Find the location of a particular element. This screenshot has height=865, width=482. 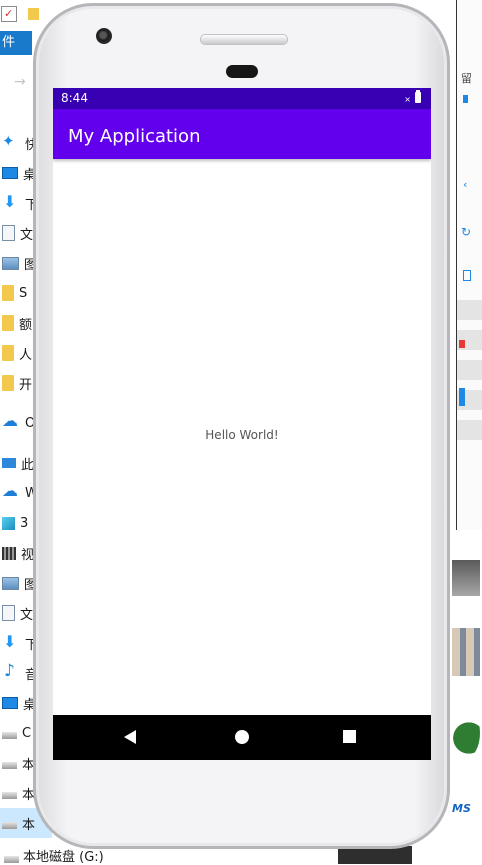

proximity-sensor is located at coordinates (242, 71).